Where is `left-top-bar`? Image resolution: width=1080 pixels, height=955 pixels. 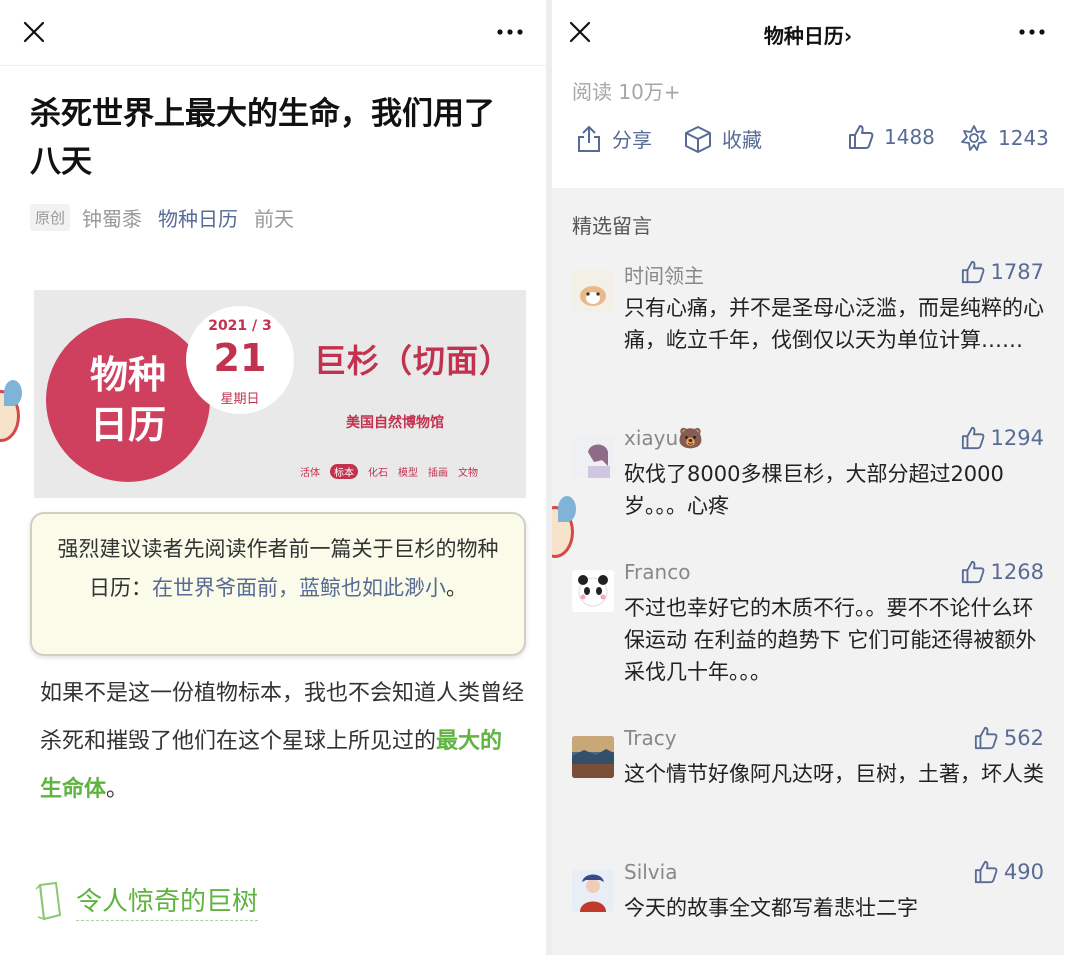 left-top-bar is located at coordinates (273, 33).